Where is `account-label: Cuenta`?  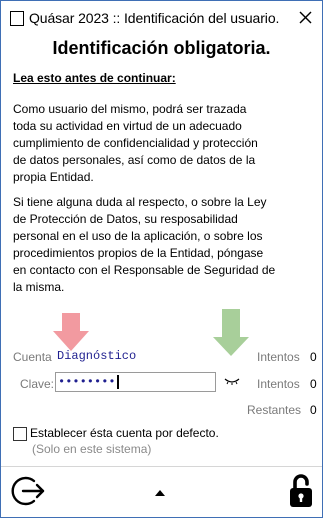
account-label: Cuenta is located at coordinates (32, 357).